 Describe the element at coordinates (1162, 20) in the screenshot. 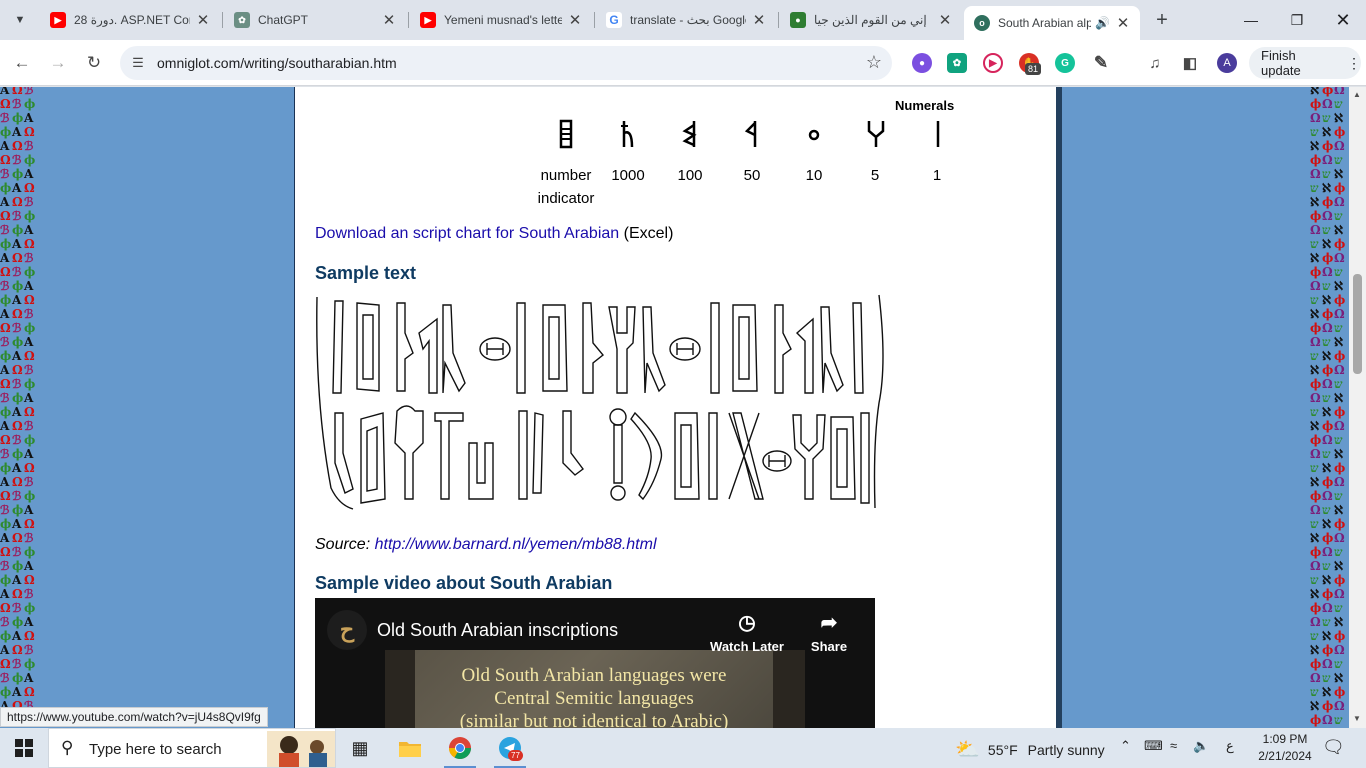

I see `new-tab-button: +` at that location.